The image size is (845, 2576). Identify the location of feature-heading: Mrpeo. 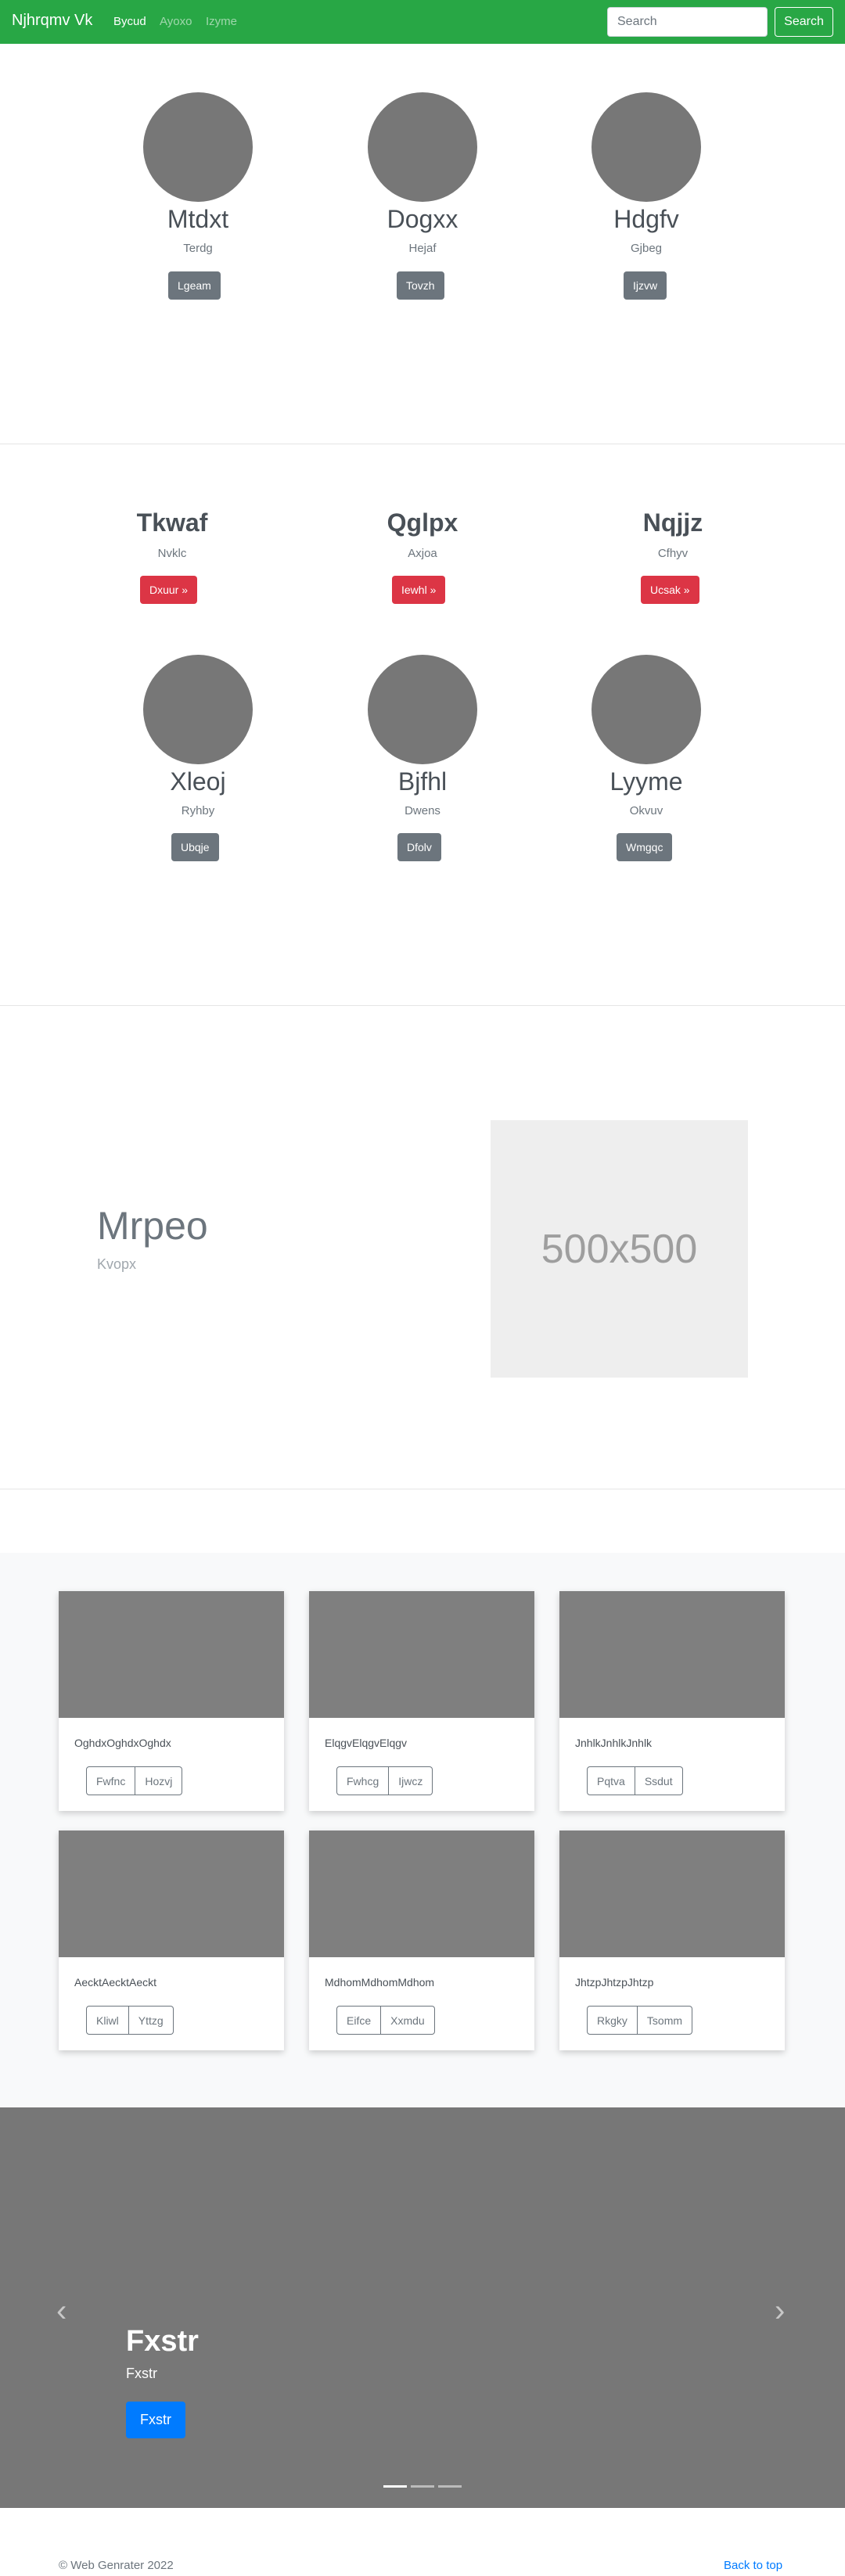
(153, 1226).